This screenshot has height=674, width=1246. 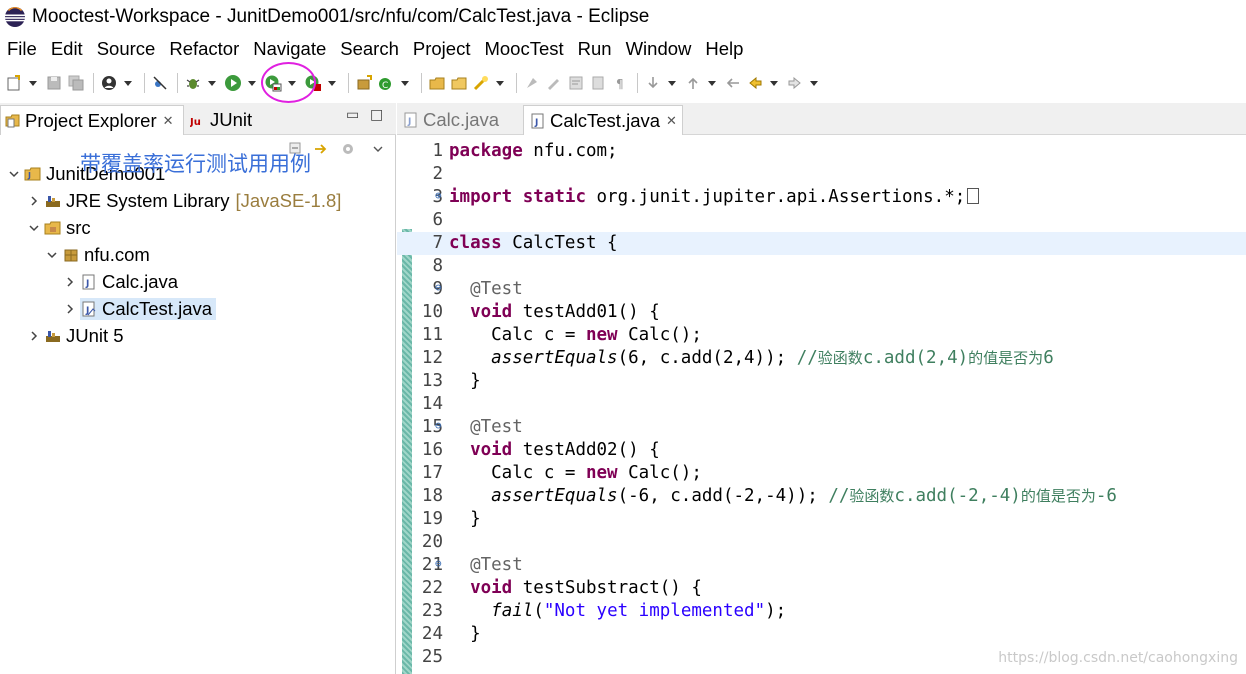 What do you see at coordinates (733, 83) in the screenshot?
I see `last-edit-location-icon` at bounding box center [733, 83].